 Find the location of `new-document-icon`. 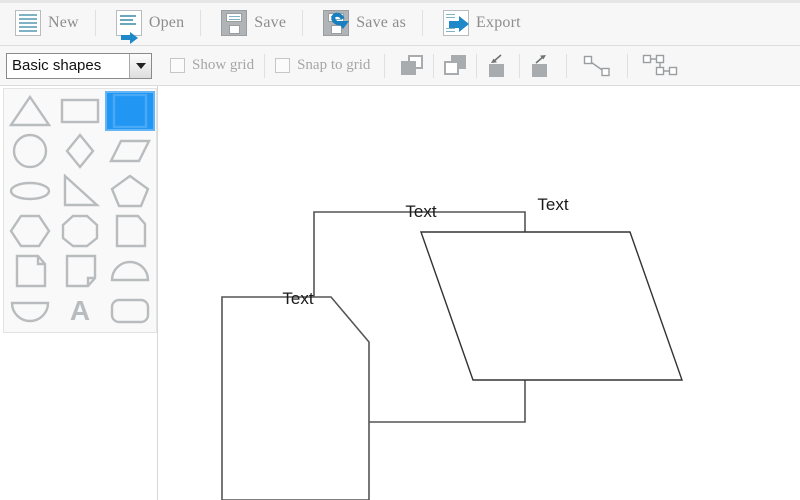

new-document-icon is located at coordinates (28, 22).